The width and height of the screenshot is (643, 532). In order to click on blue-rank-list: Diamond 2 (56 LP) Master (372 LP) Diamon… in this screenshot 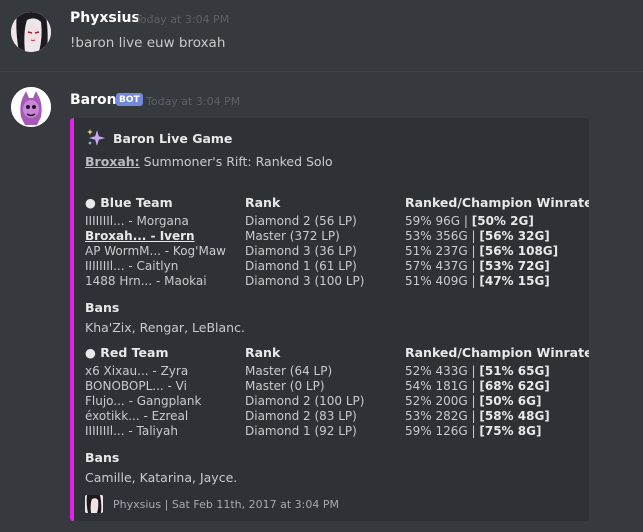, I will do `click(304, 251)`.